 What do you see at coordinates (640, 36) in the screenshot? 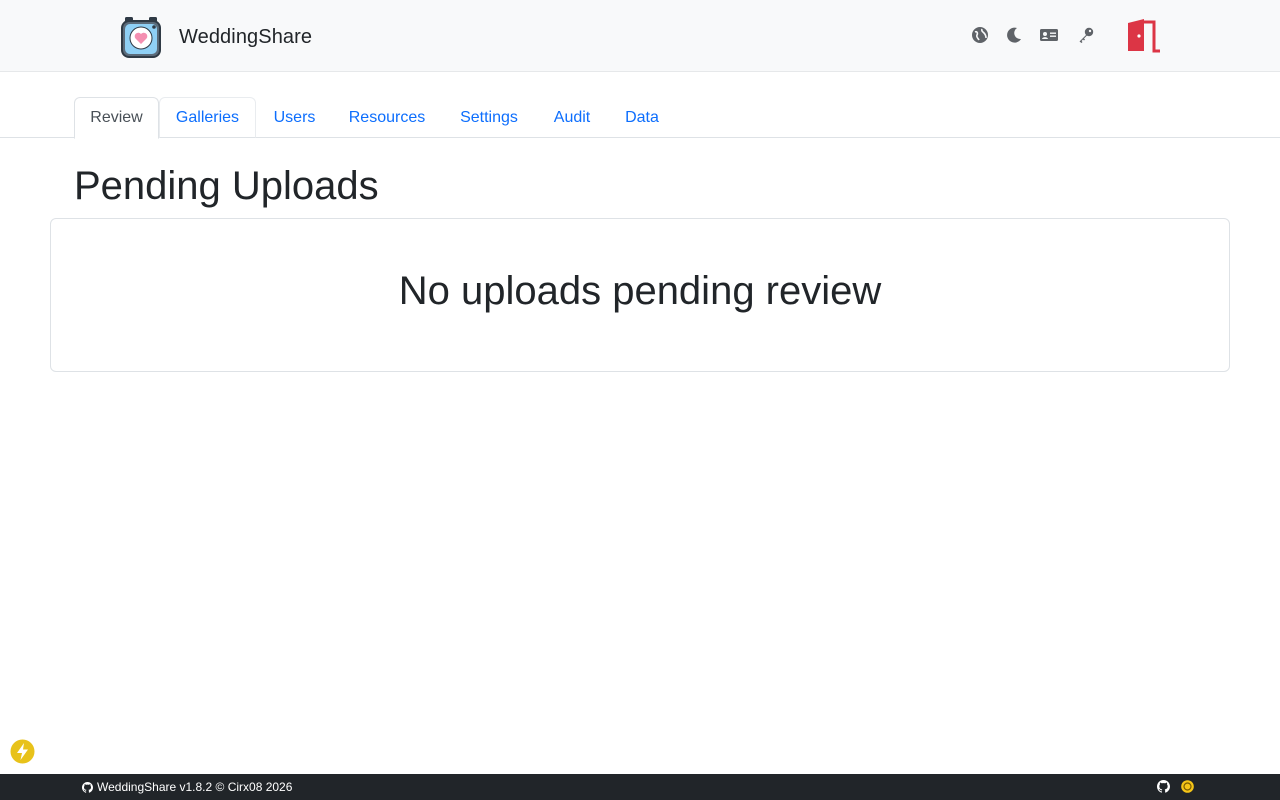
I see `top-navbar: WeddingShare` at bounding box center [640, 36].